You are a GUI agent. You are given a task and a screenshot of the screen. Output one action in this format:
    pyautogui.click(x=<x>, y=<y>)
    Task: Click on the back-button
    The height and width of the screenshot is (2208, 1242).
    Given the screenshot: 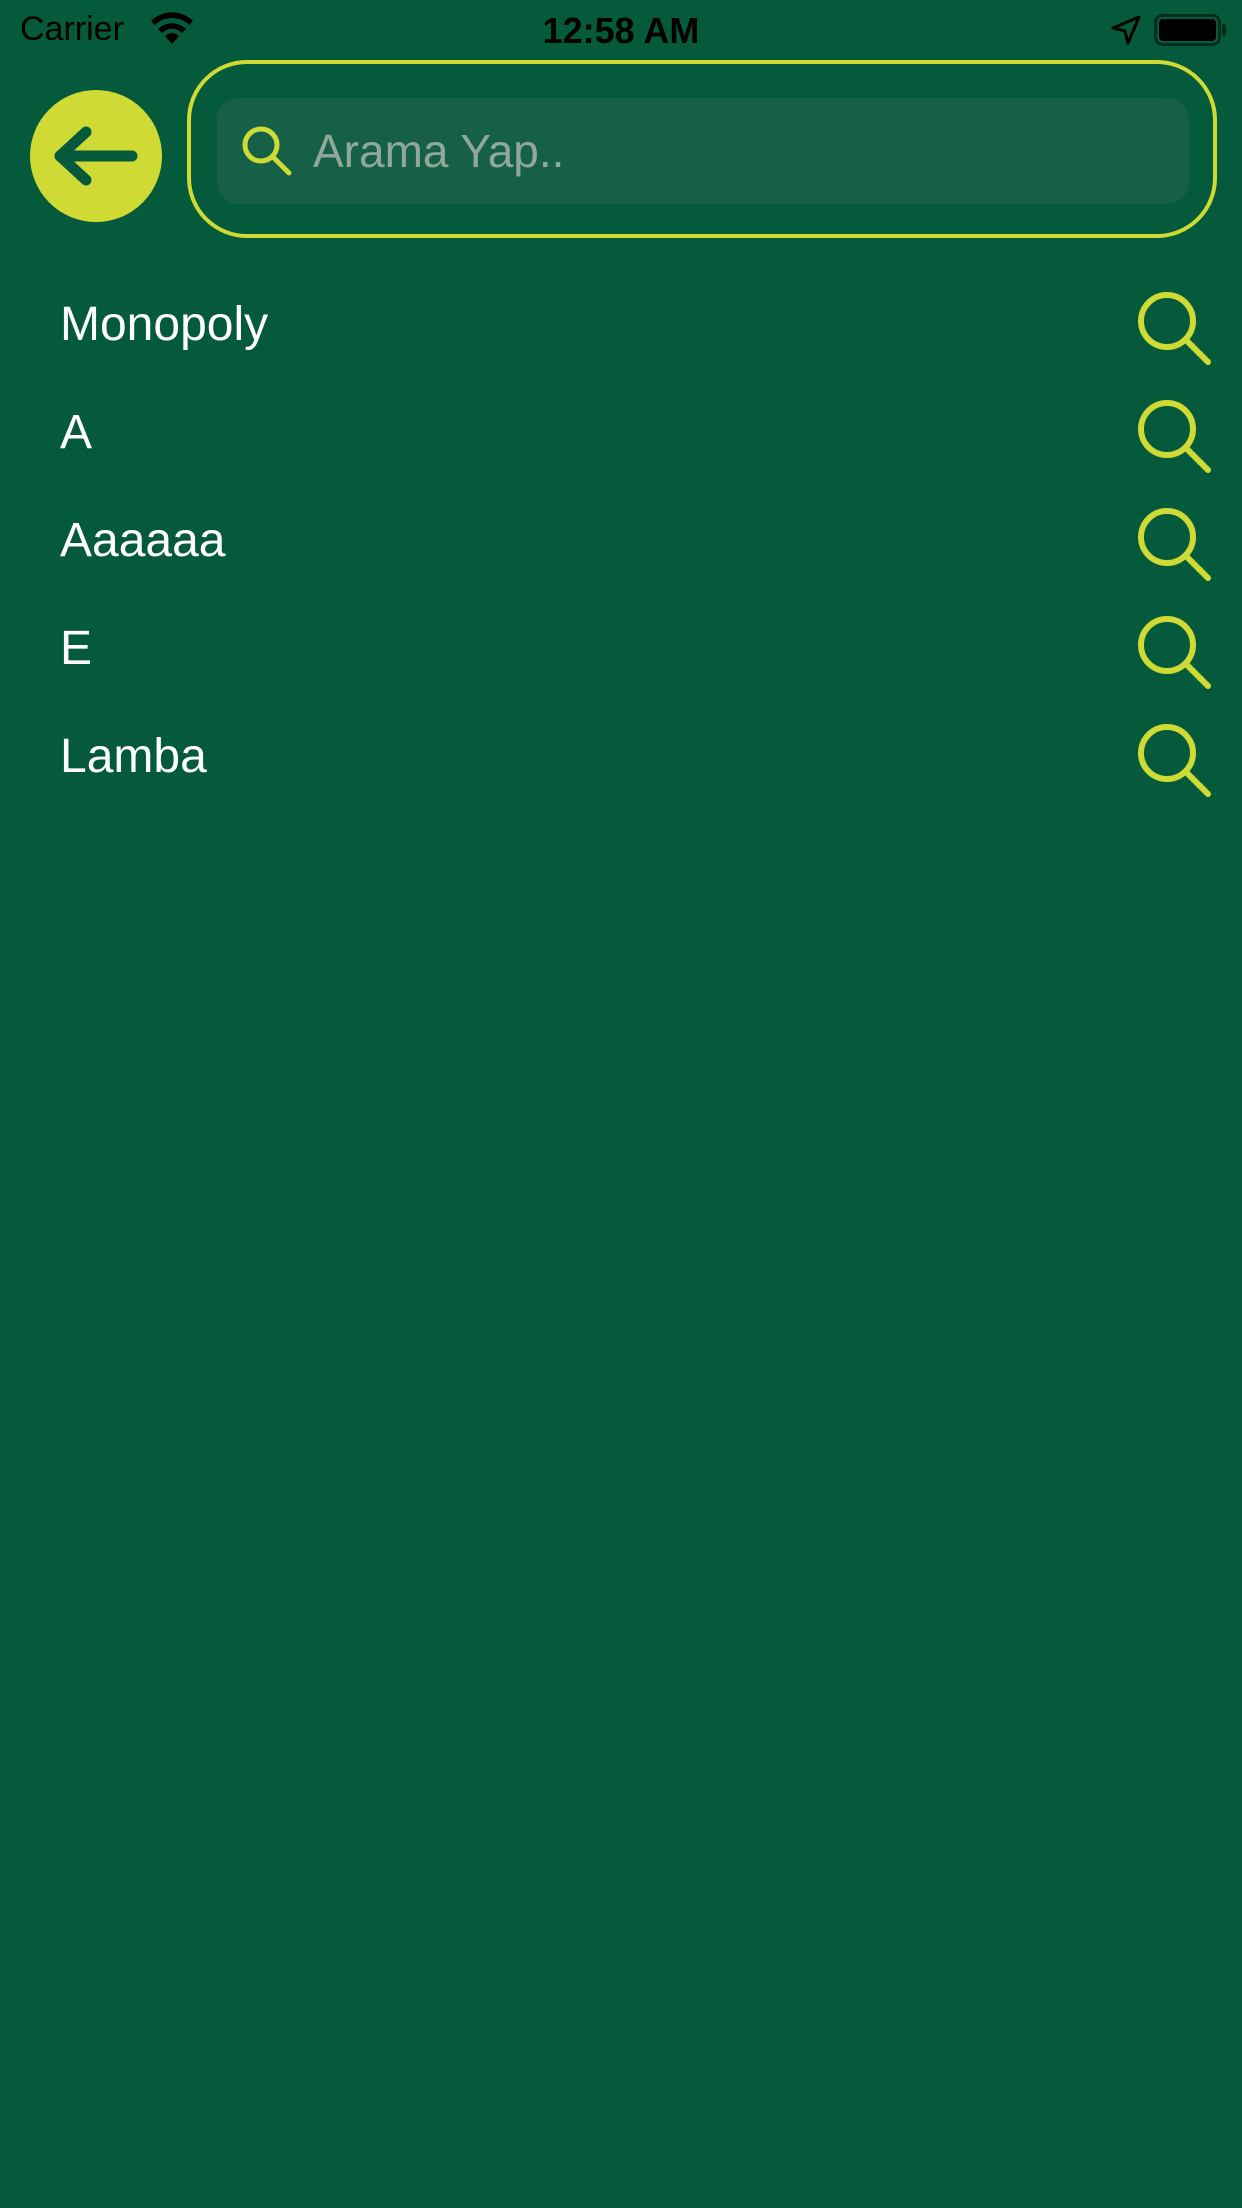 What is the action you would take?
    pyautogui.click(x=96, y=156)
    